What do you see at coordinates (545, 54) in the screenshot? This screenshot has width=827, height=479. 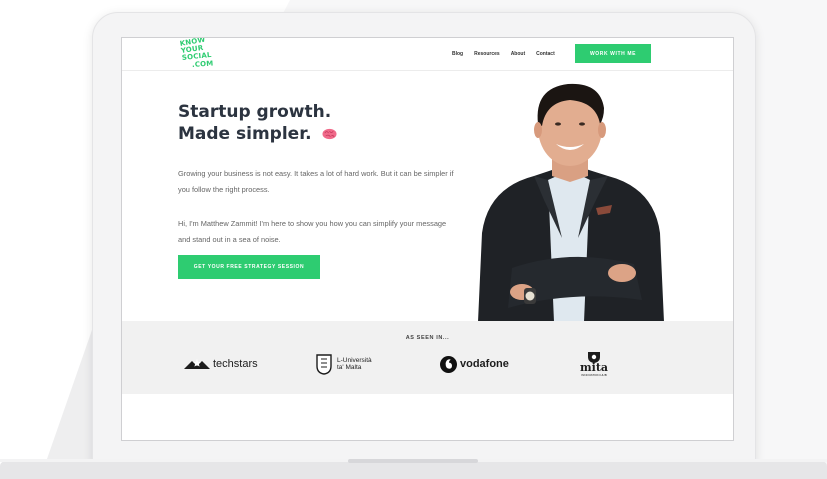 I see `nav-contact: Contact` at bounding box center [545, 54].